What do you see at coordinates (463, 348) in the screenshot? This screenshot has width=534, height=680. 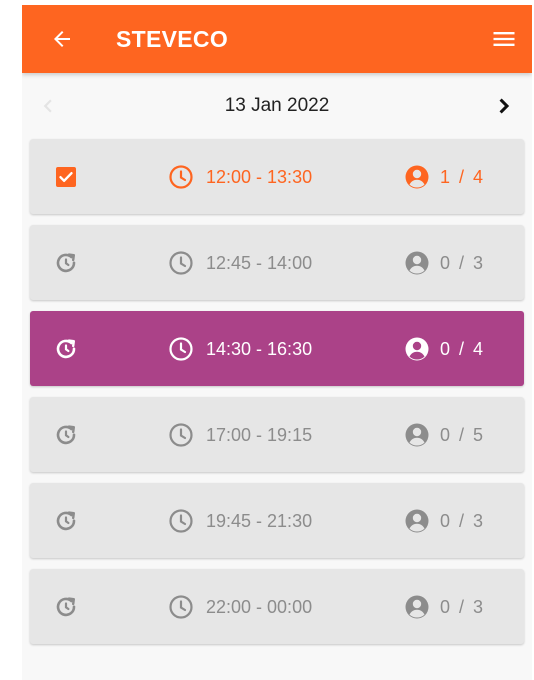 I see `slot-capacity: 0 / 4` at bounding box center [463, 348].